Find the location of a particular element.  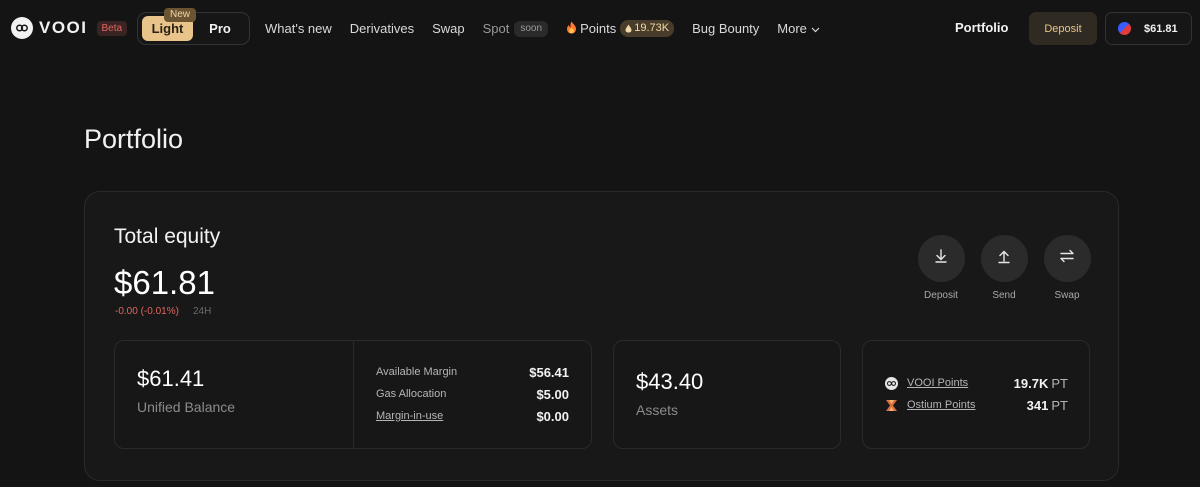

points-amount: 341 is located at coordinates (1037, 405).